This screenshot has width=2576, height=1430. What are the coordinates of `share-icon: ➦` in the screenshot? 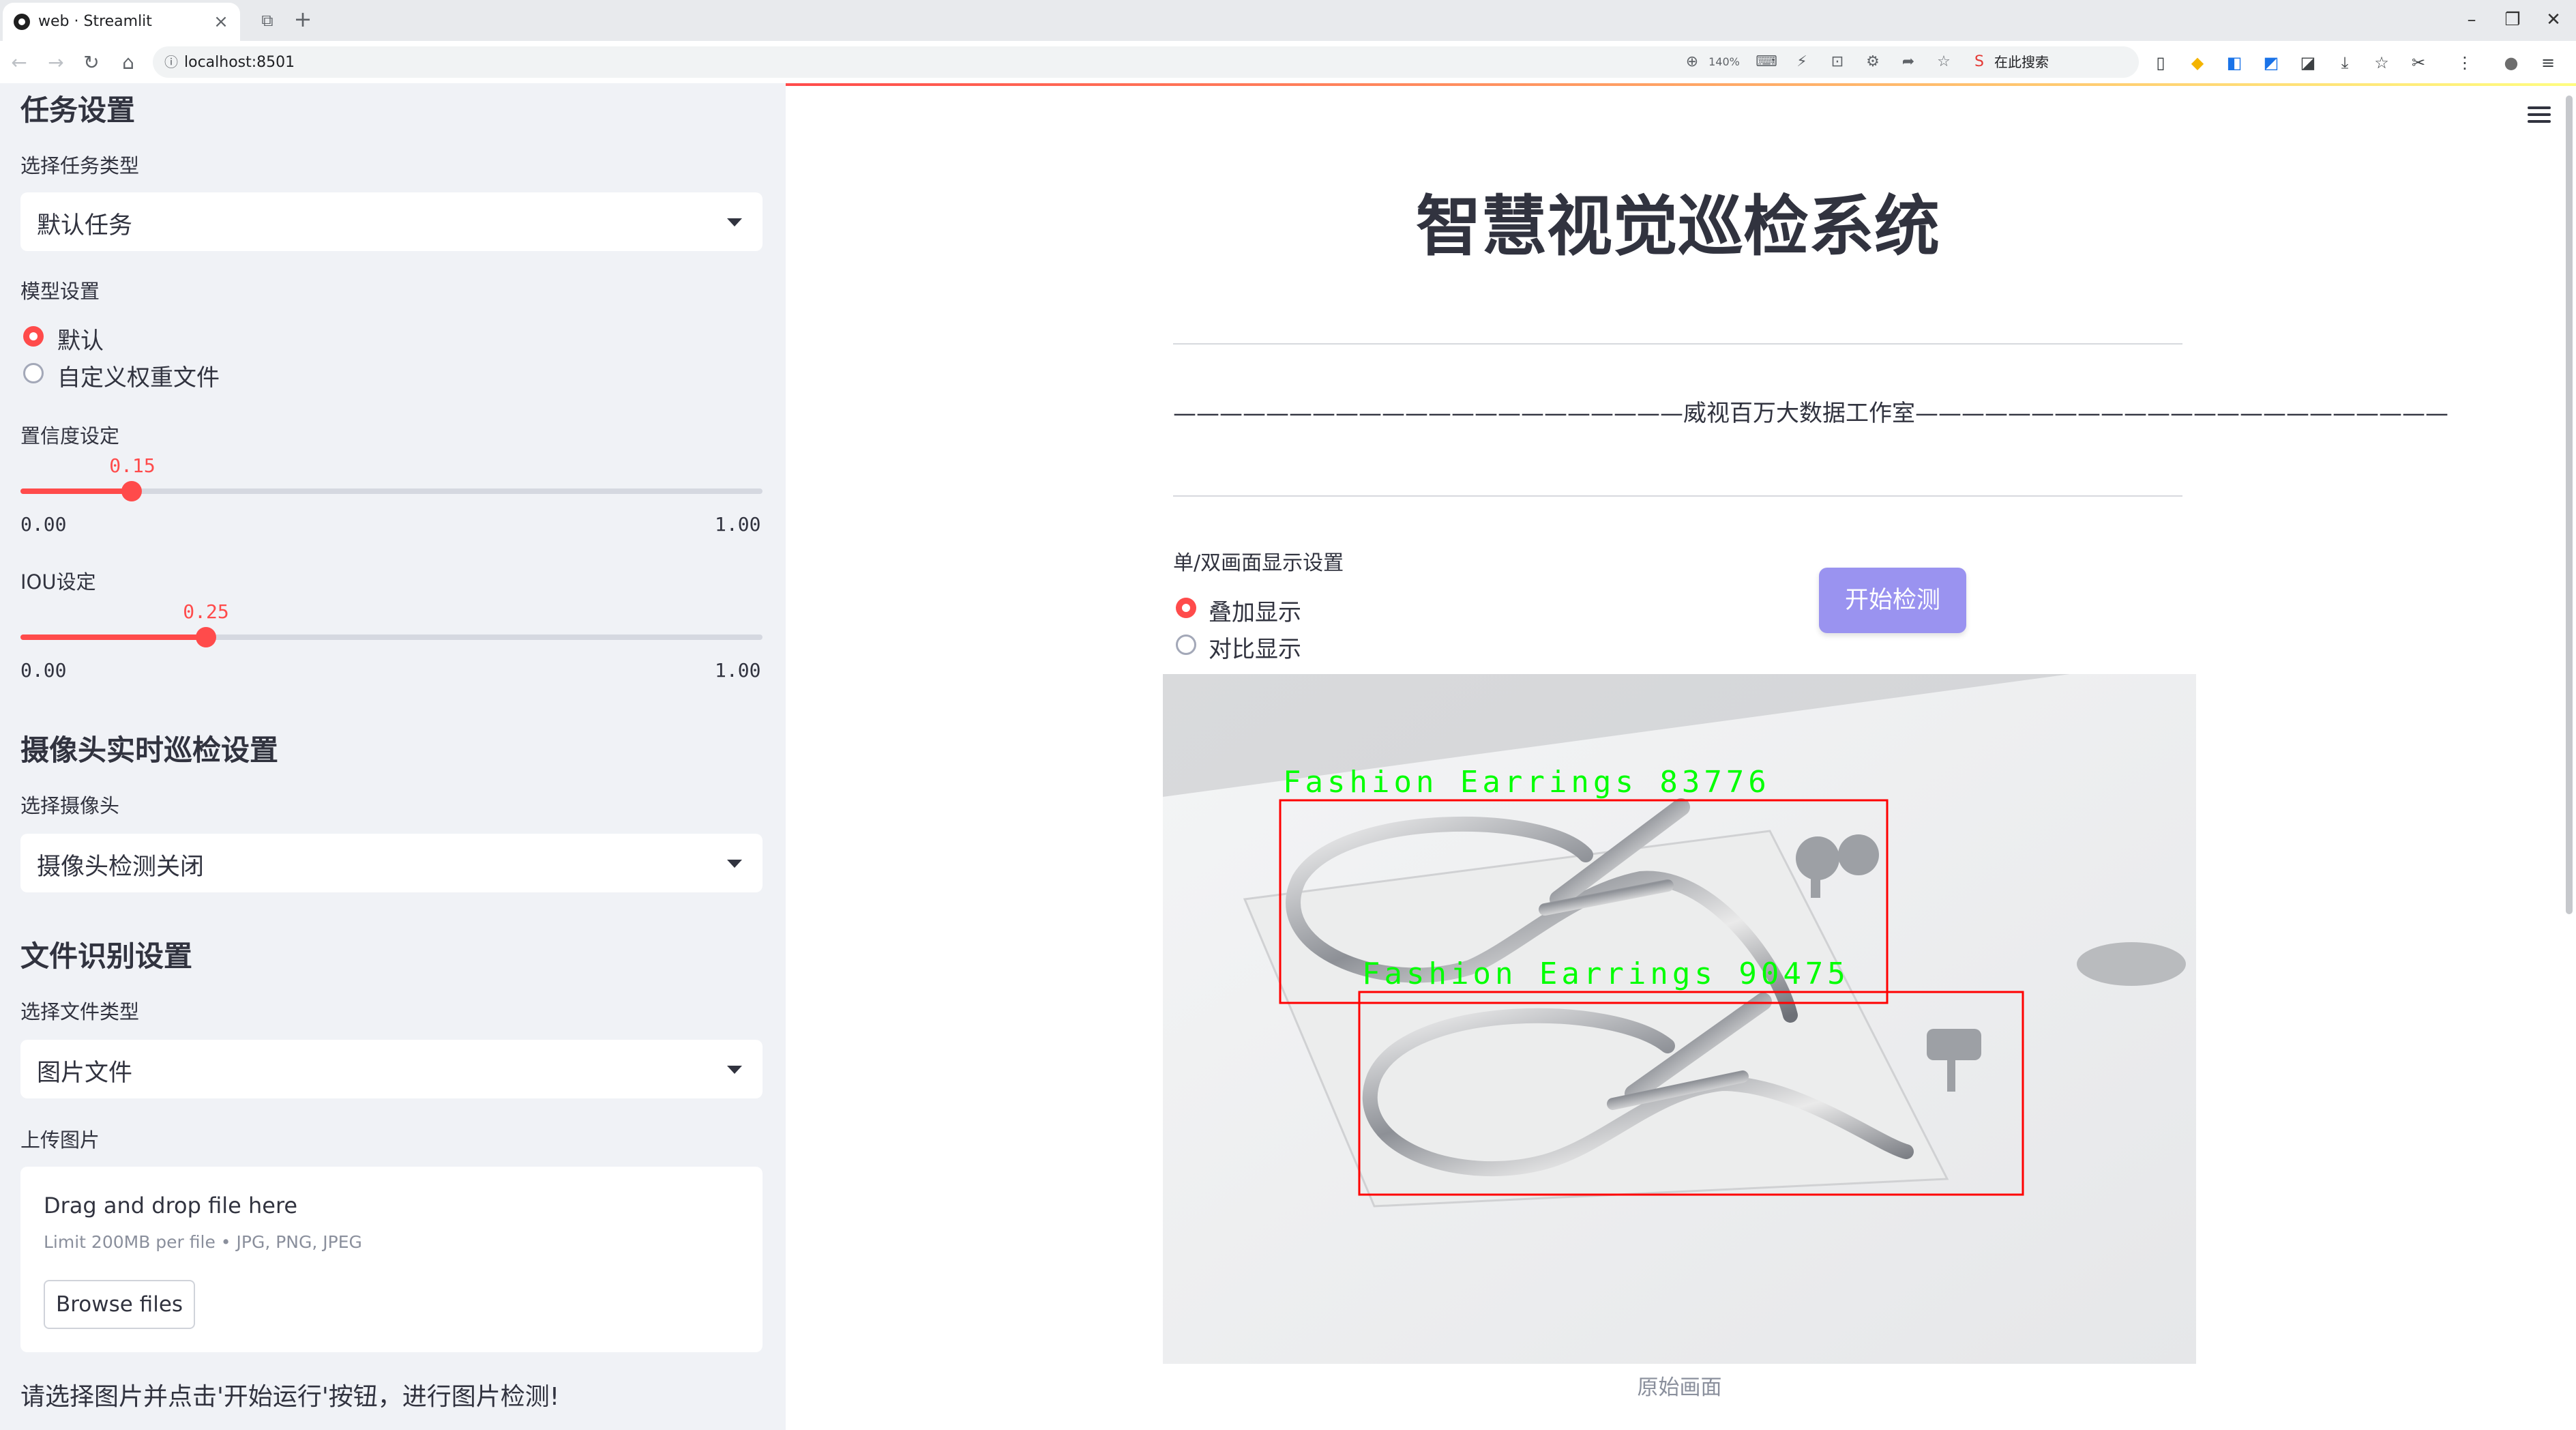 It's located at (1908, 62).